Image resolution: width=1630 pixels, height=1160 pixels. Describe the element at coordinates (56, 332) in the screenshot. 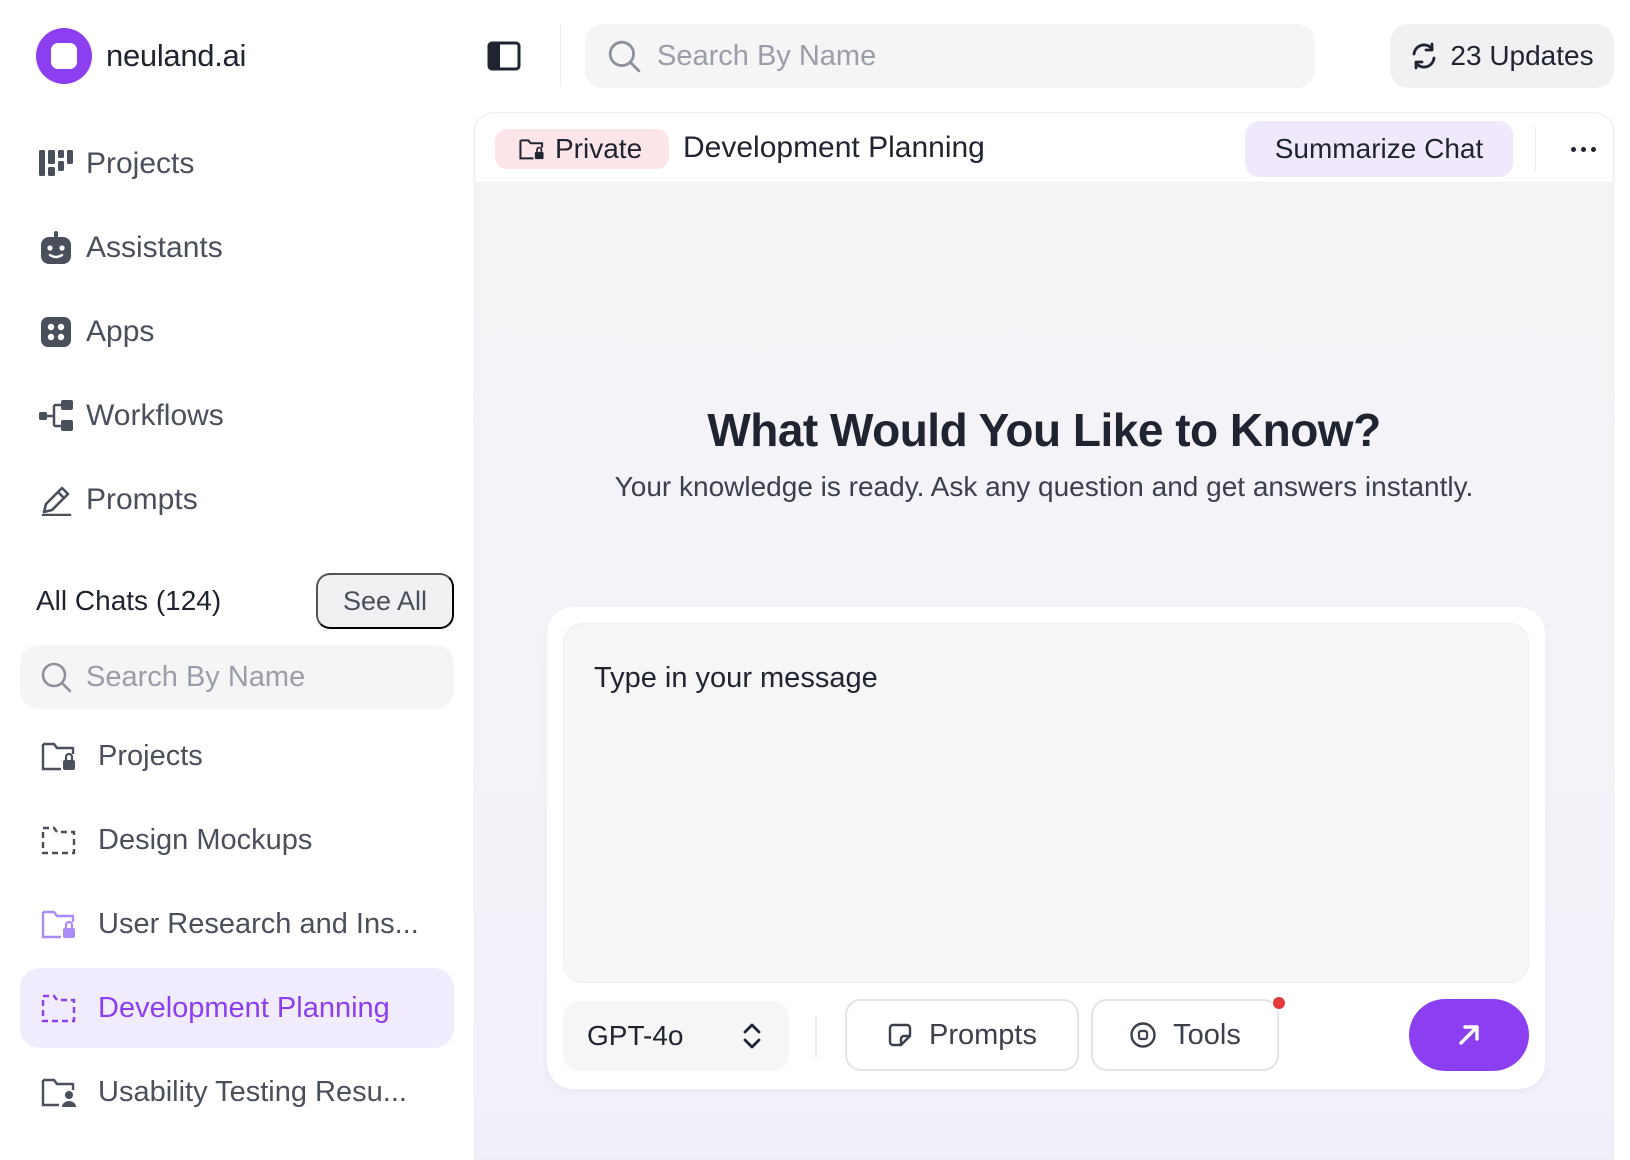

I see `apps-grid-icon` at that location.